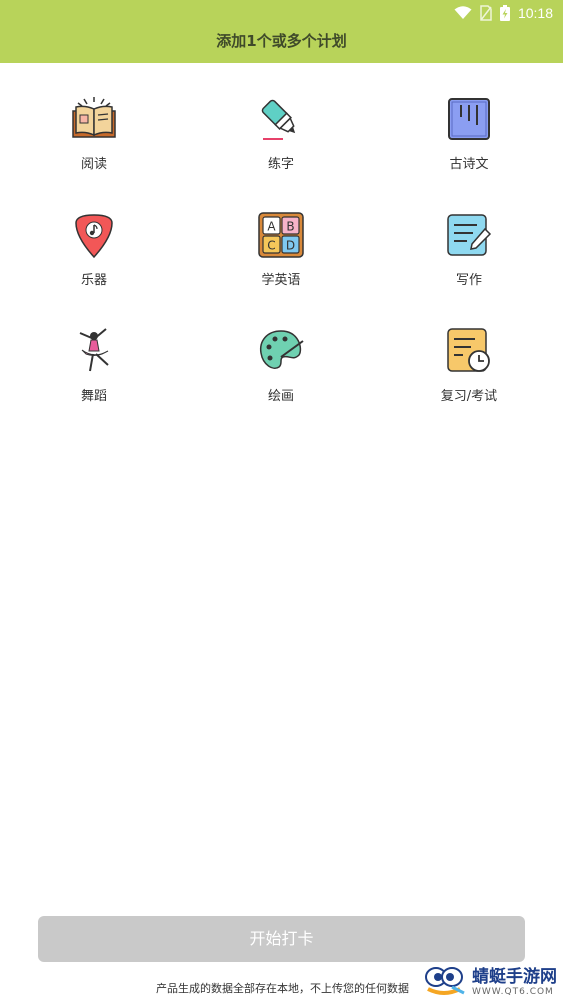 This screenshot has height=1000, width=563. Describe the element at coordinates (469, 119) in the screenshot. I see `scroll-icon` at that location.